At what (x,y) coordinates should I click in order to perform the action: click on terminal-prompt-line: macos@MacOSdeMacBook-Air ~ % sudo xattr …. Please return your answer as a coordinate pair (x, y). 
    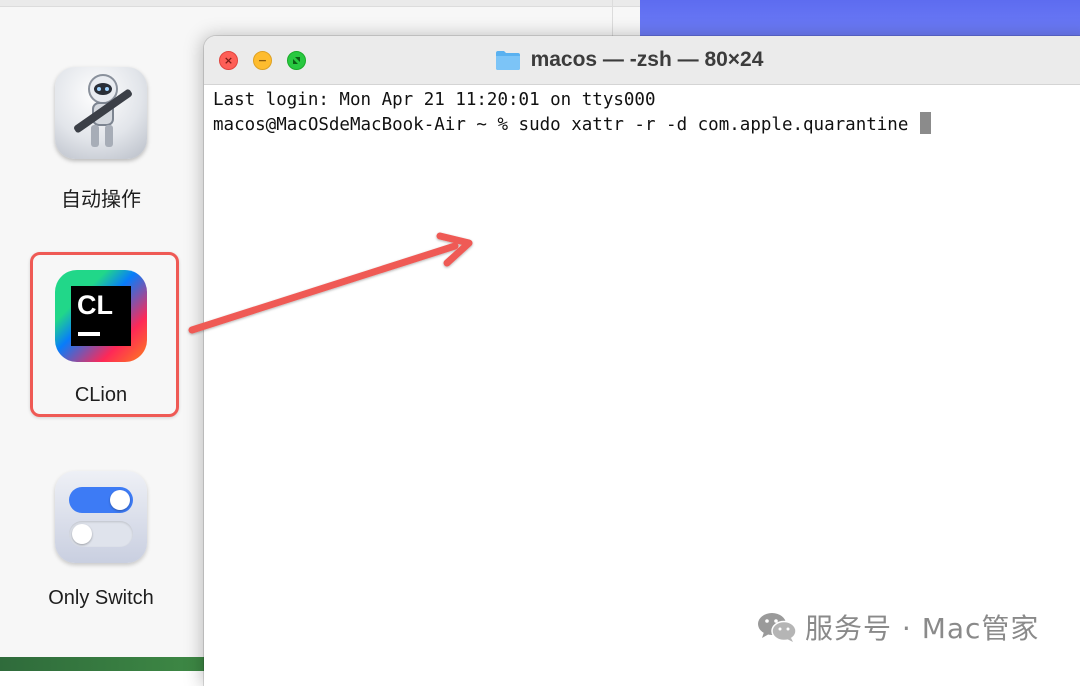
    Looking at the image, I should click on (646, 124).